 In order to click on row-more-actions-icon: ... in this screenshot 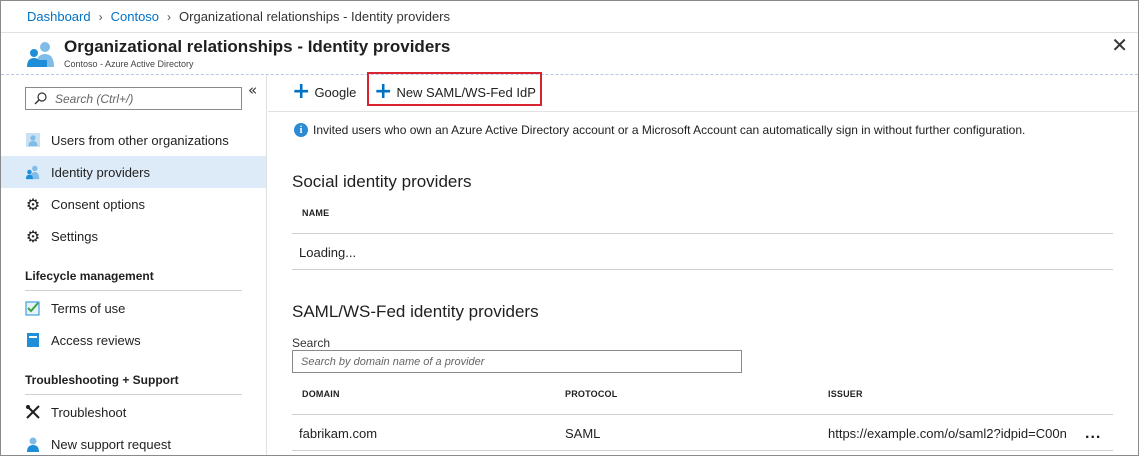, I will do `click(1093, 434)`.